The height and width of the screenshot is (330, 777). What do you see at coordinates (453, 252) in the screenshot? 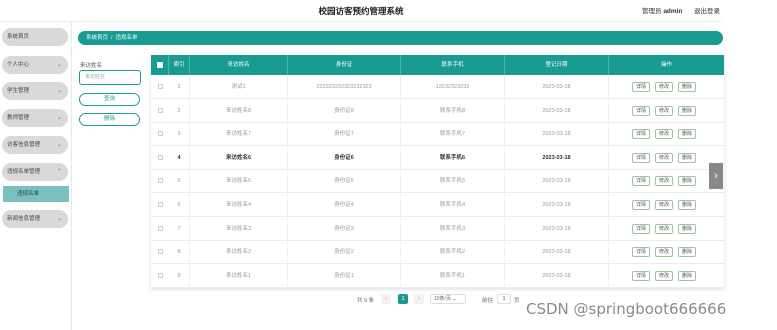
I see `table-cell: 联系手机2` at bounding box center [453, 252].